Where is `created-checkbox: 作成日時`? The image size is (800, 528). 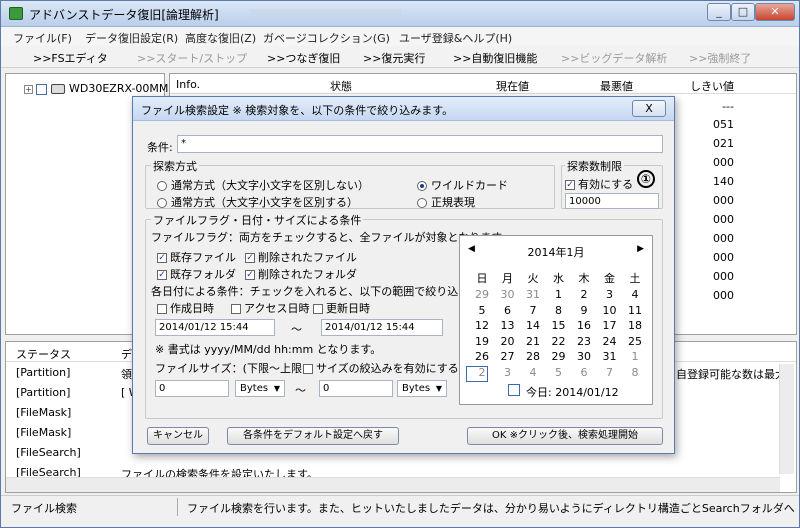
created-checkbox: 作成日時 is located at coordinates (185, 308).